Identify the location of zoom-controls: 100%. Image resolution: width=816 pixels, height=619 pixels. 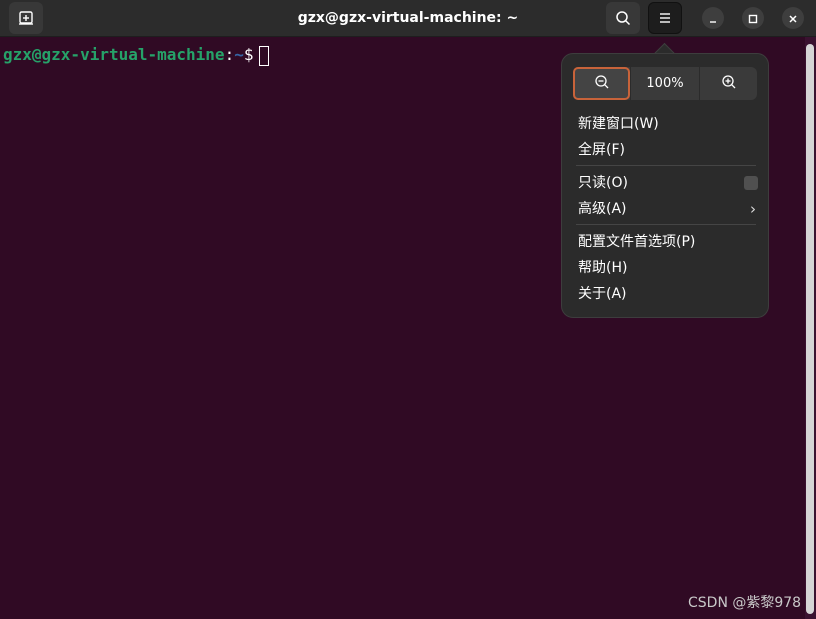
(665, 83).